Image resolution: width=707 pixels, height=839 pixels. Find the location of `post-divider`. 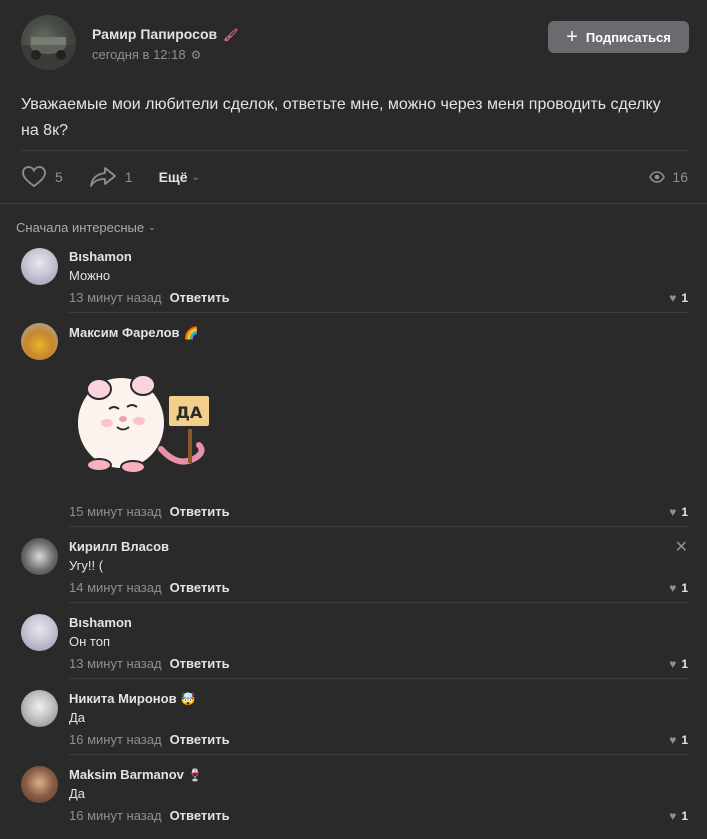

post-divider is located at coordinates (355, 150).